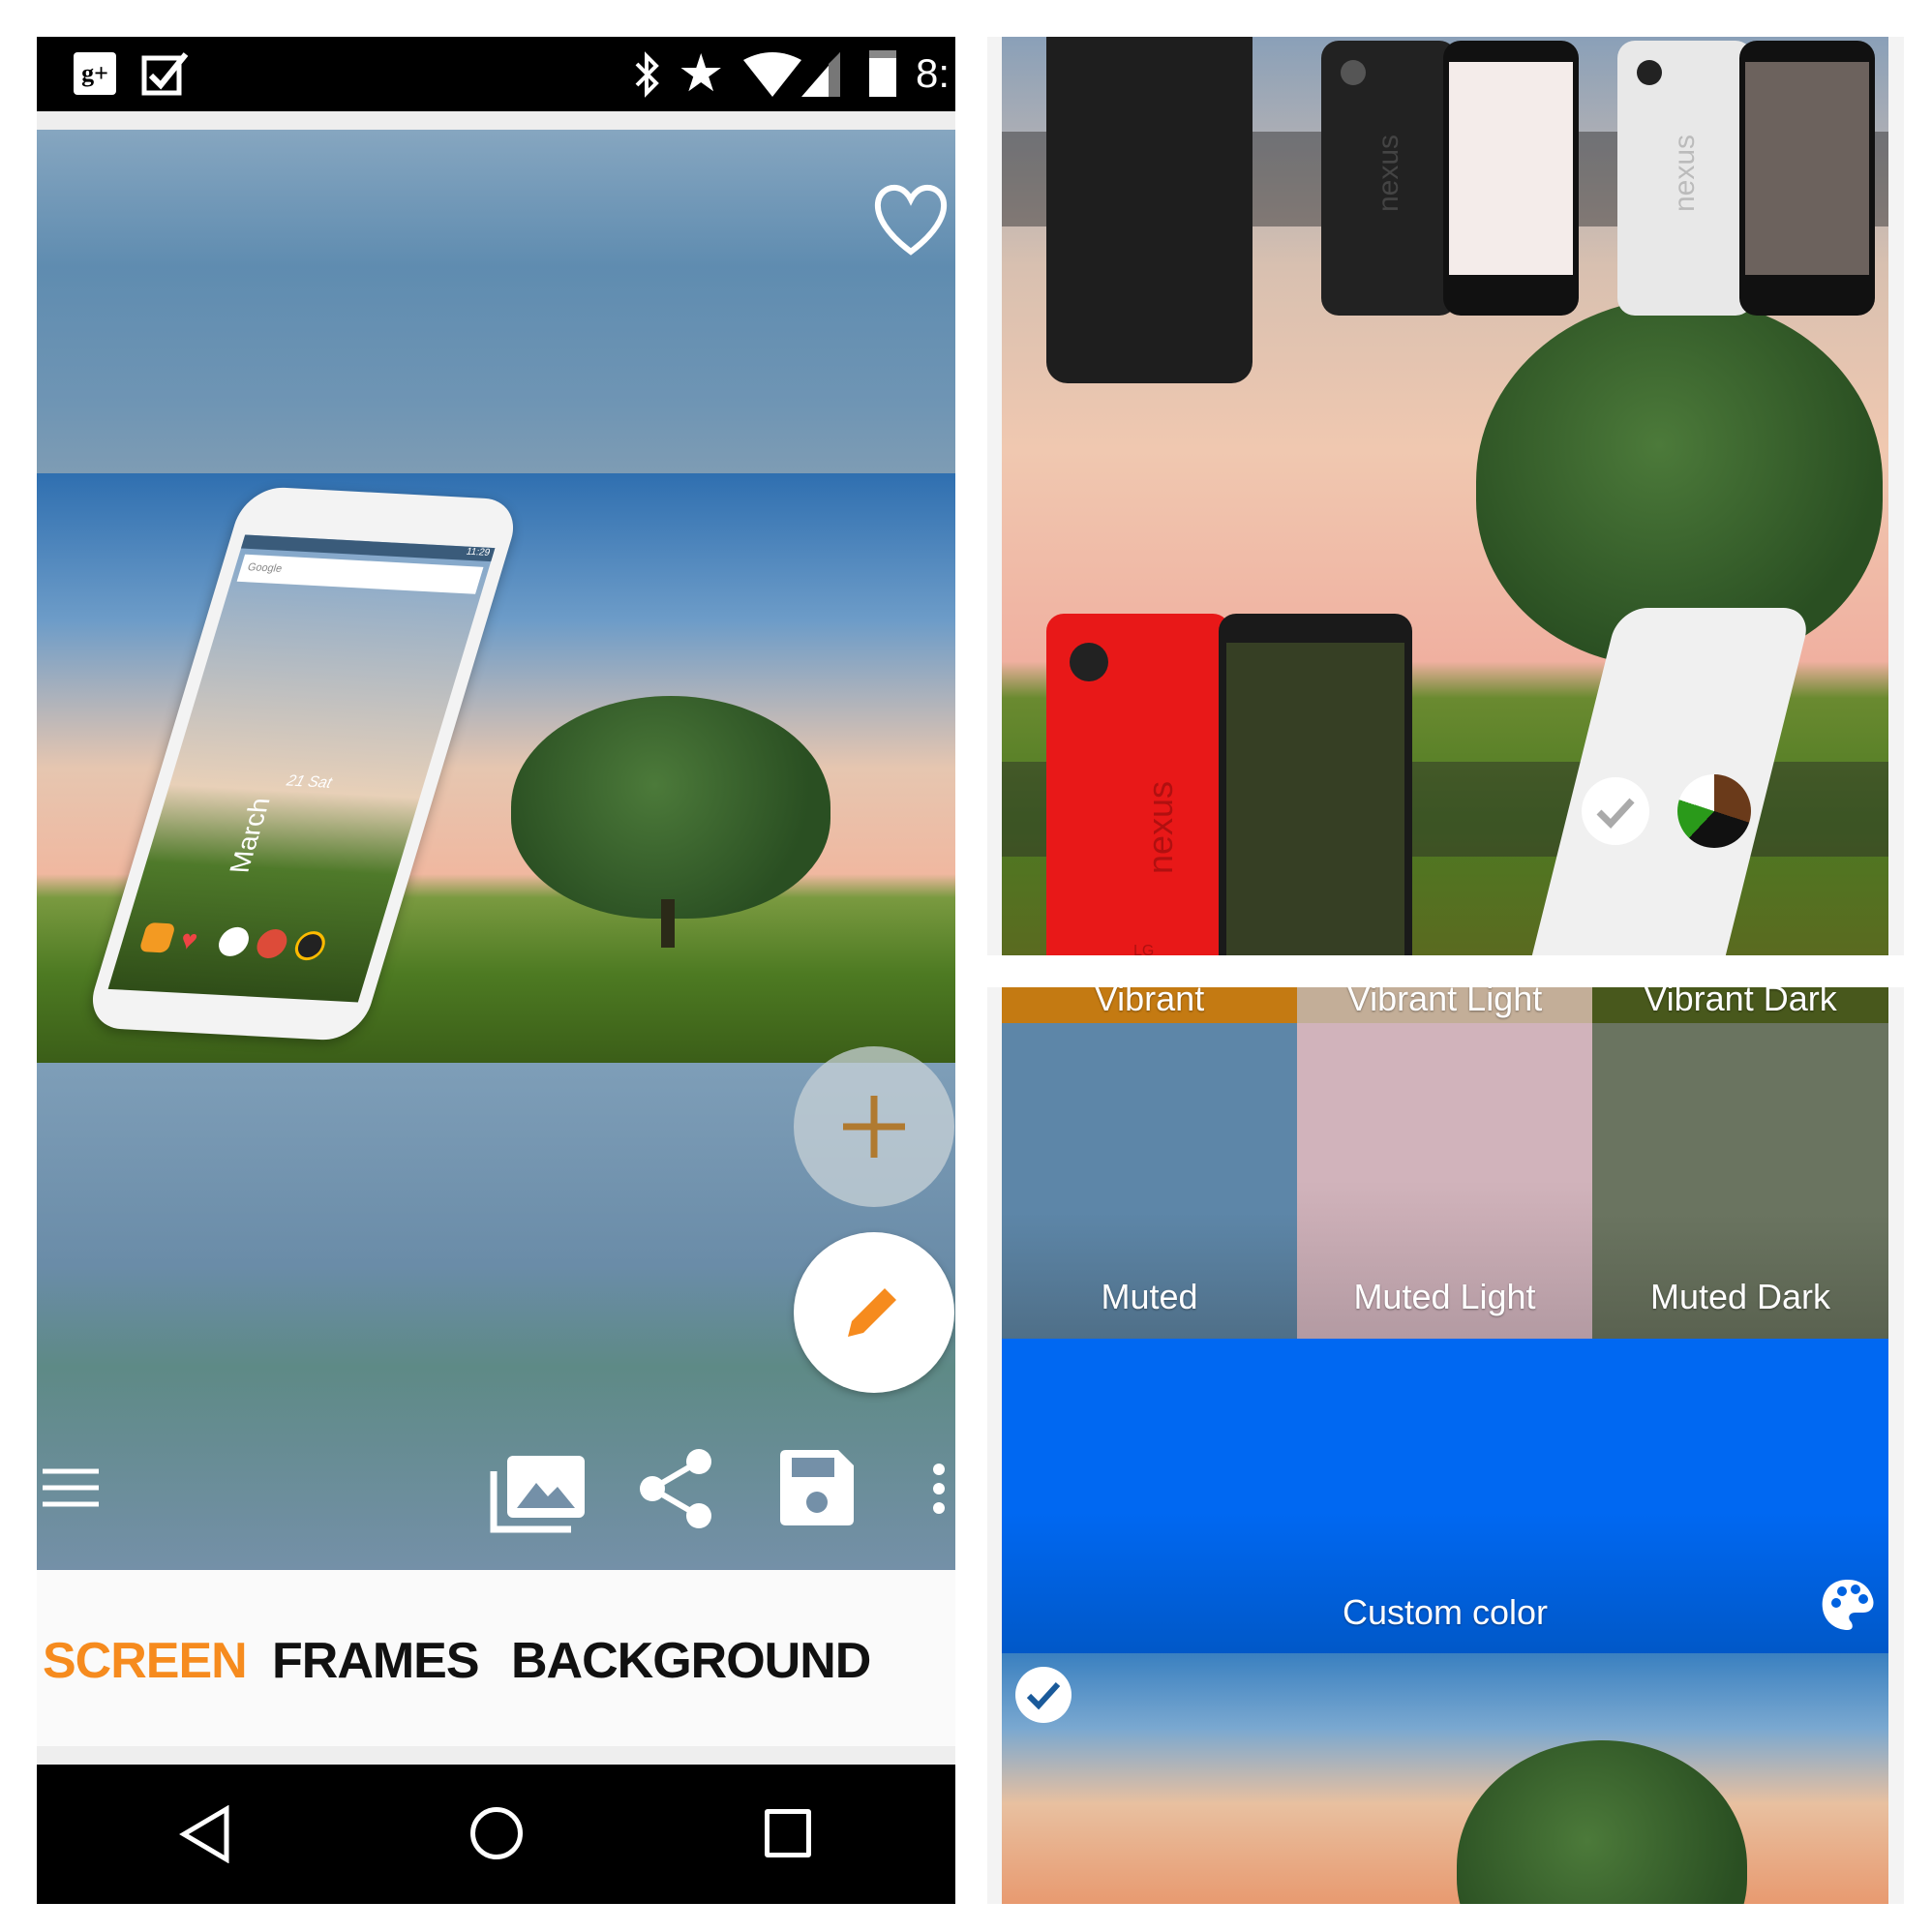 The width and height of the screenshot is (1932, 1932). Describe the element at coordinates (1746, 178) in the screenshot. I see `frame-nexus-white: nexus` at that location.